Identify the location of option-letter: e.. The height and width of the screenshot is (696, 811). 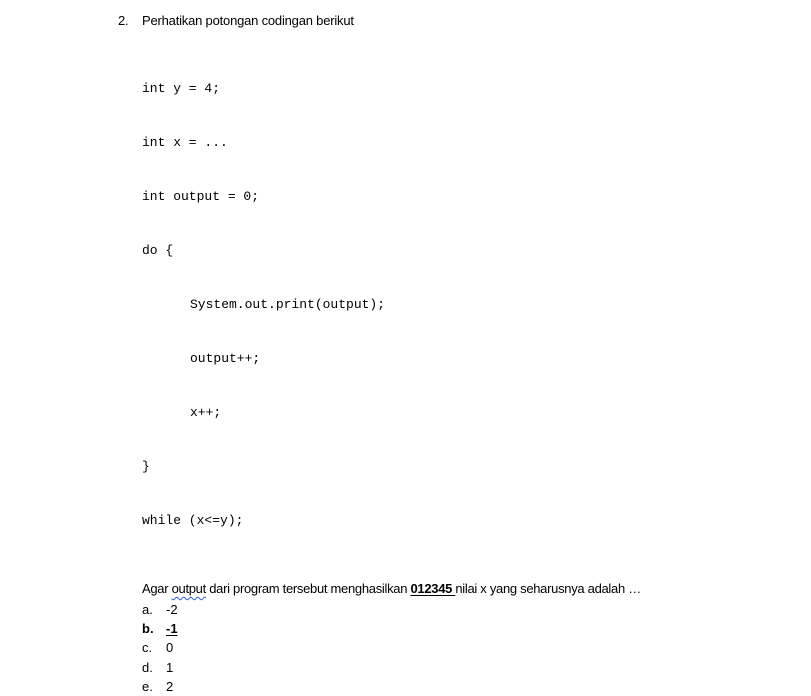
(147, 686).